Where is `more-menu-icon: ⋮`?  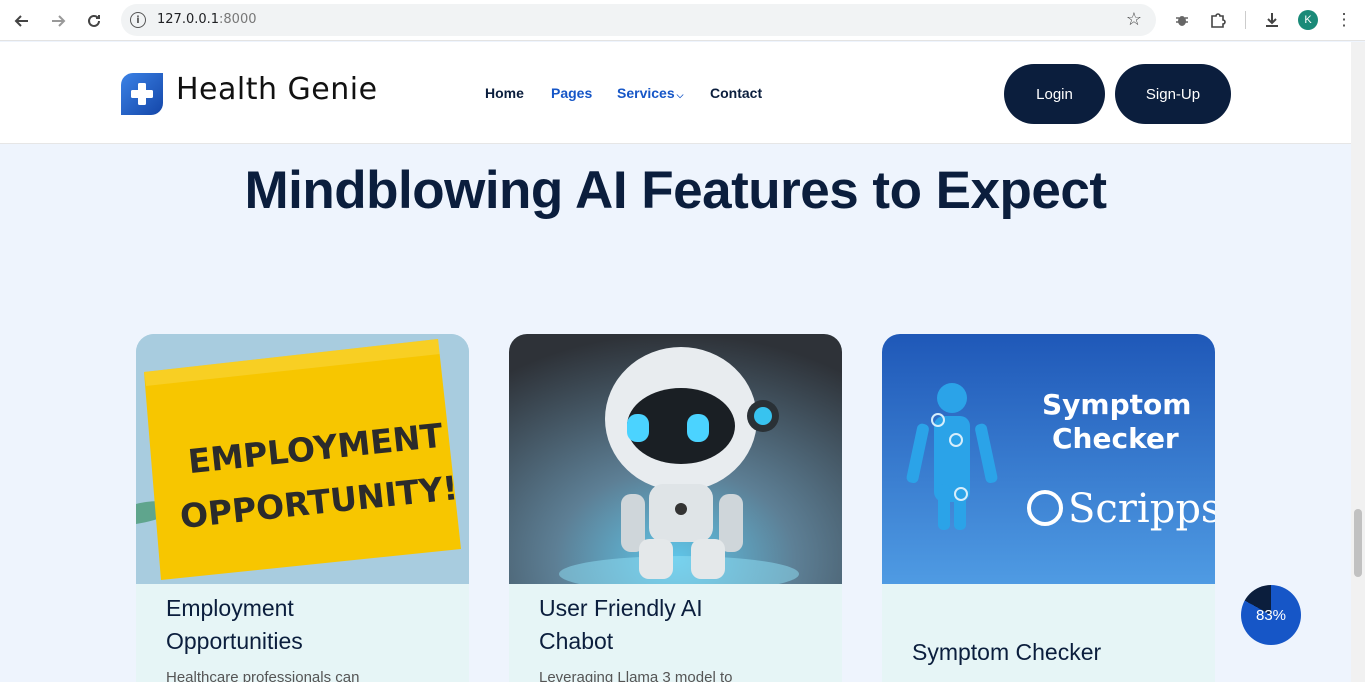
more-menu-icon: ⋮ is located at coordinates (1344, 20).